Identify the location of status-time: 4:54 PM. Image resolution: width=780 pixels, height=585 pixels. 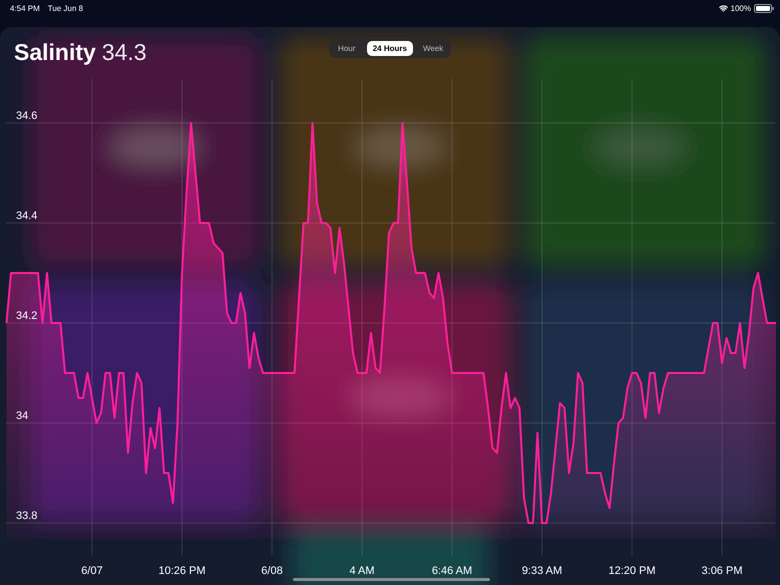
(25, 8).